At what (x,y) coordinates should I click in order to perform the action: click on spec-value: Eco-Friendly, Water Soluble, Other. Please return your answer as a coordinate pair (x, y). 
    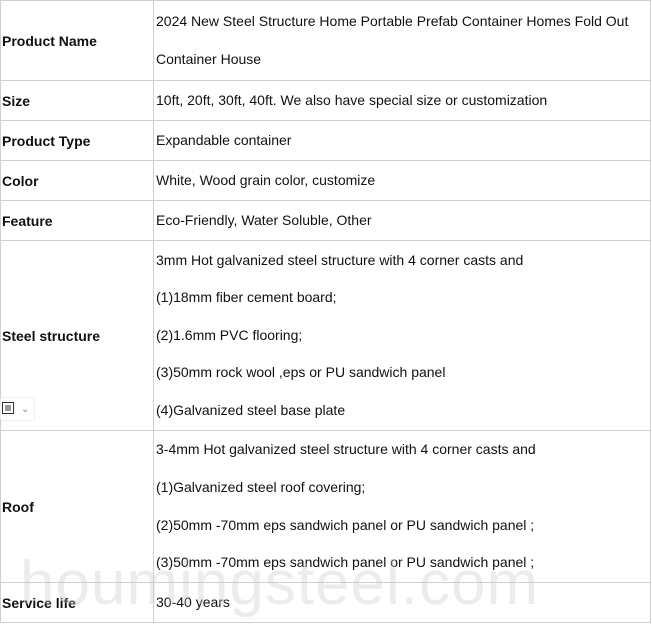
    Looking at the image, I should click on (402, 220).